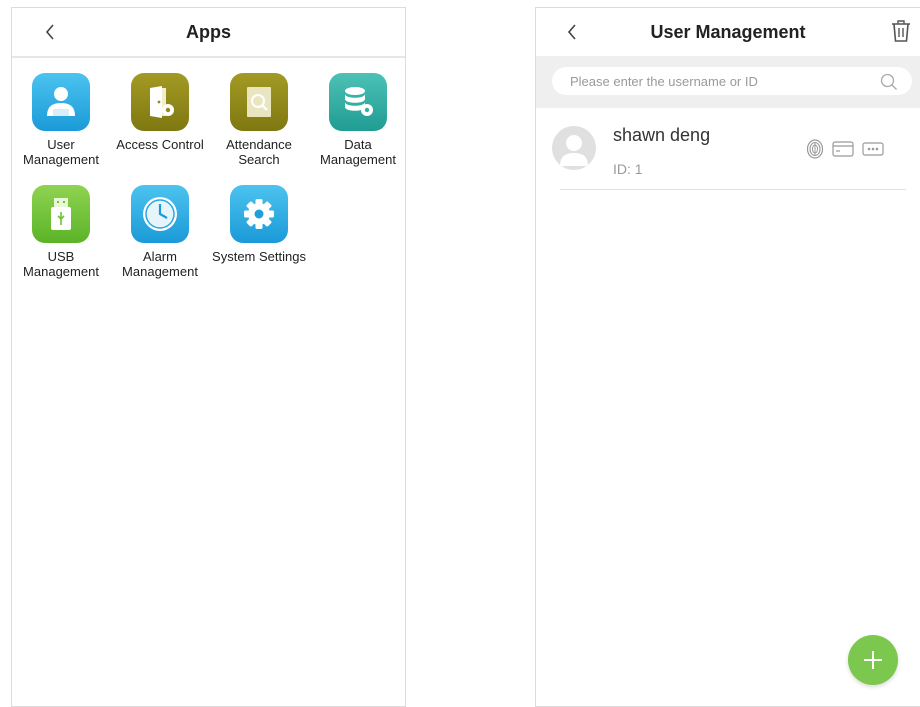 The width and height of the screenshot is (920, 707). Describe the element at coordinates (61, 264) in the screenshot. I see `app-label: USB Management` at that location.